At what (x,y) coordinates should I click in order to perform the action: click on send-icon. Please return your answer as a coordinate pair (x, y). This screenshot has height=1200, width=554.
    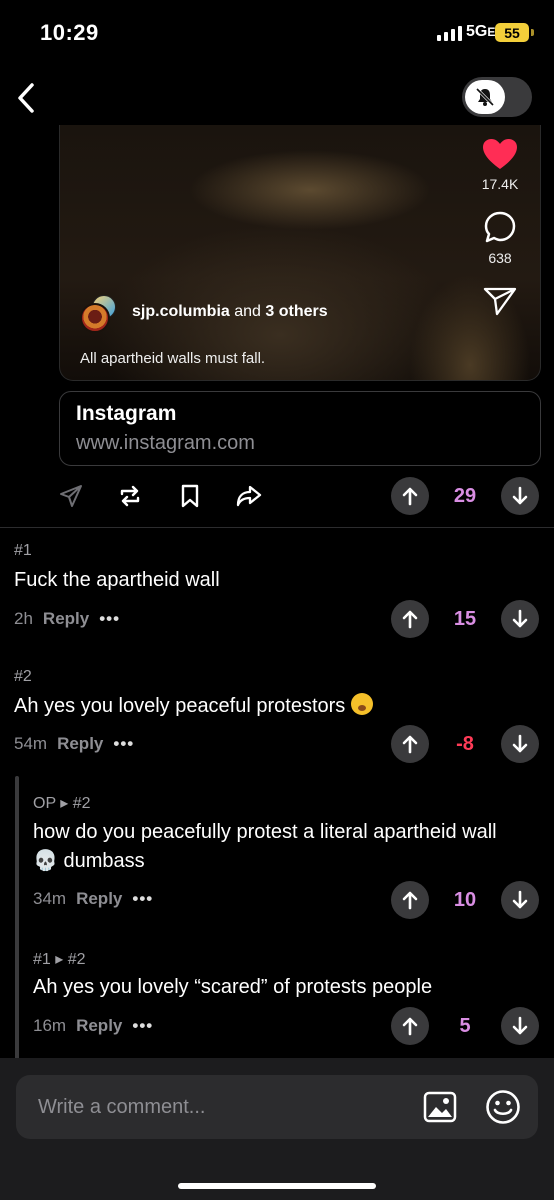
    Looking at the image, I should click on (500, 301).